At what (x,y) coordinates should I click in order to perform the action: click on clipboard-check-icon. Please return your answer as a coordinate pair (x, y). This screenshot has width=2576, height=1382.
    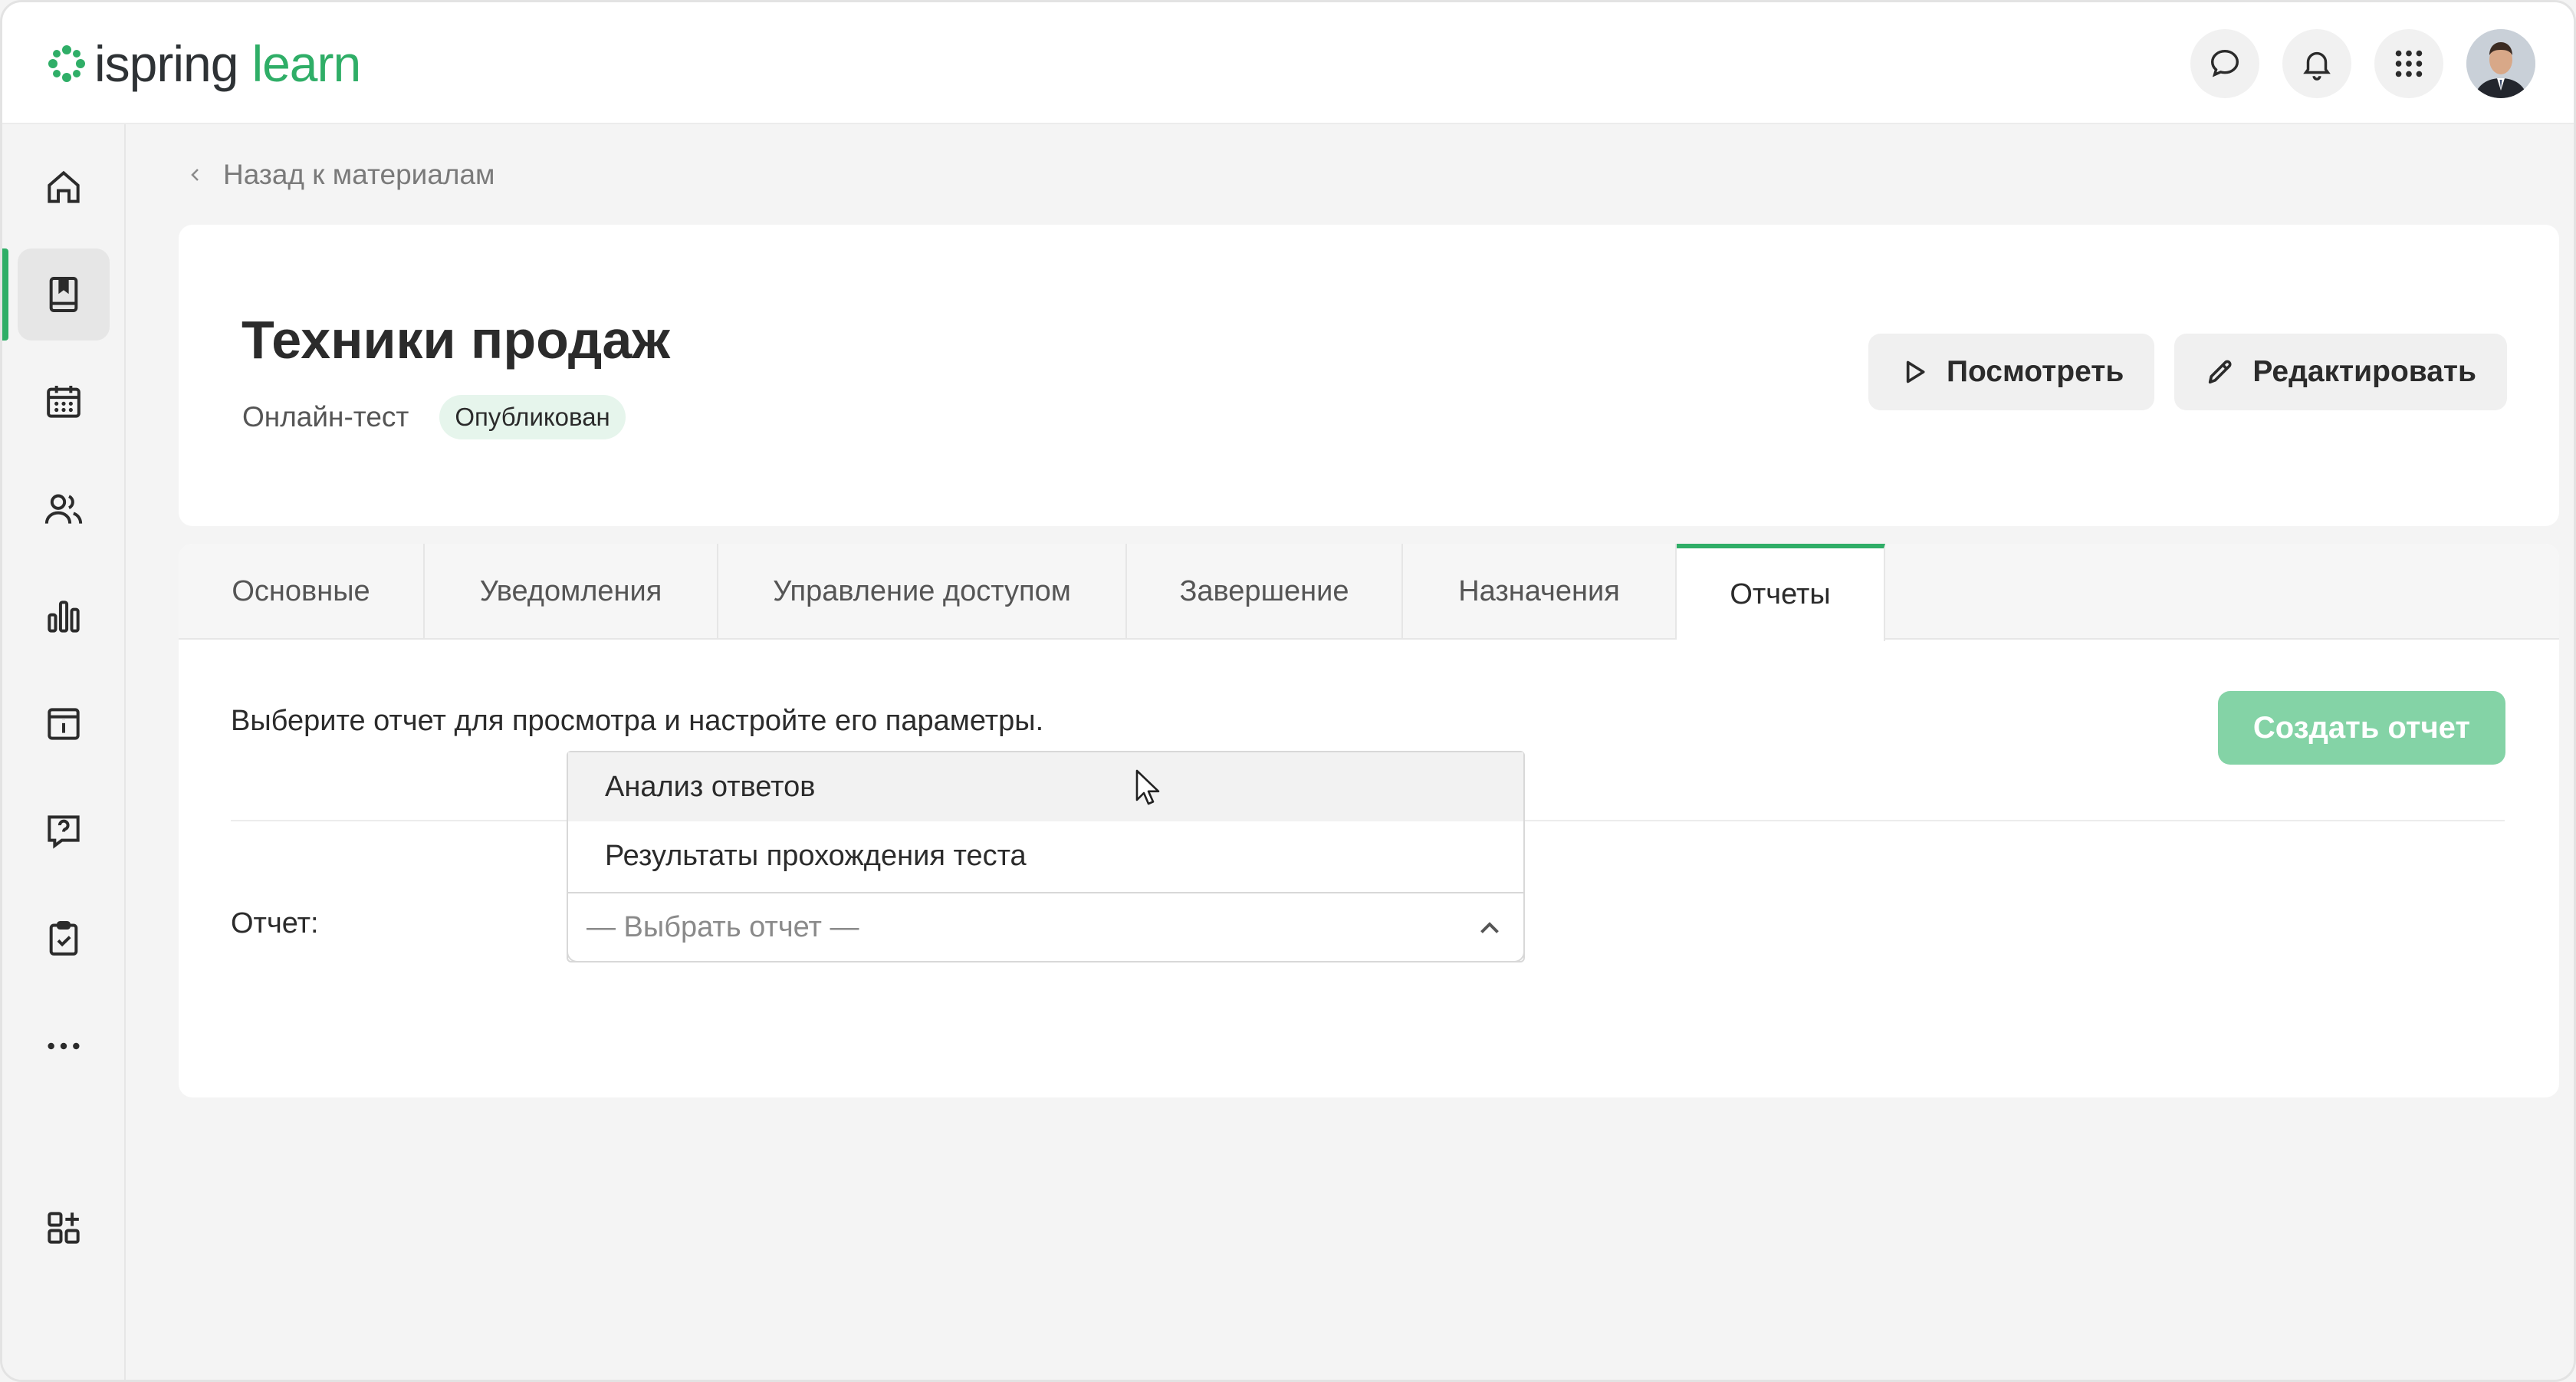
    Looking at the image, I should click on (63, 938).